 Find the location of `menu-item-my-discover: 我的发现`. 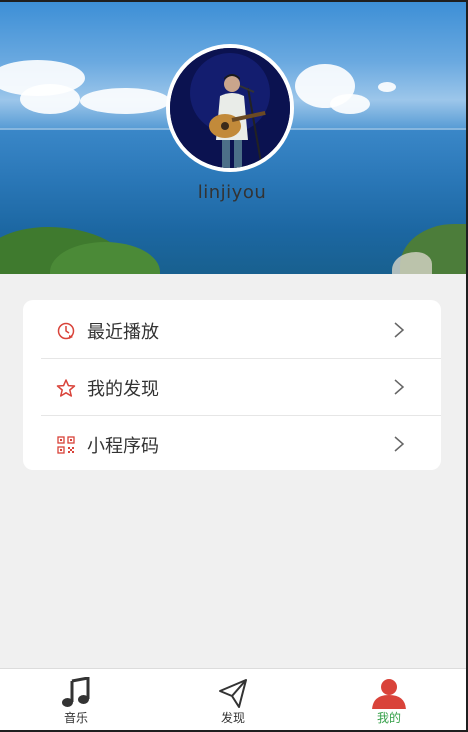

menu-item-my-discover: 我的发现 is located at coordinates (241, 387).